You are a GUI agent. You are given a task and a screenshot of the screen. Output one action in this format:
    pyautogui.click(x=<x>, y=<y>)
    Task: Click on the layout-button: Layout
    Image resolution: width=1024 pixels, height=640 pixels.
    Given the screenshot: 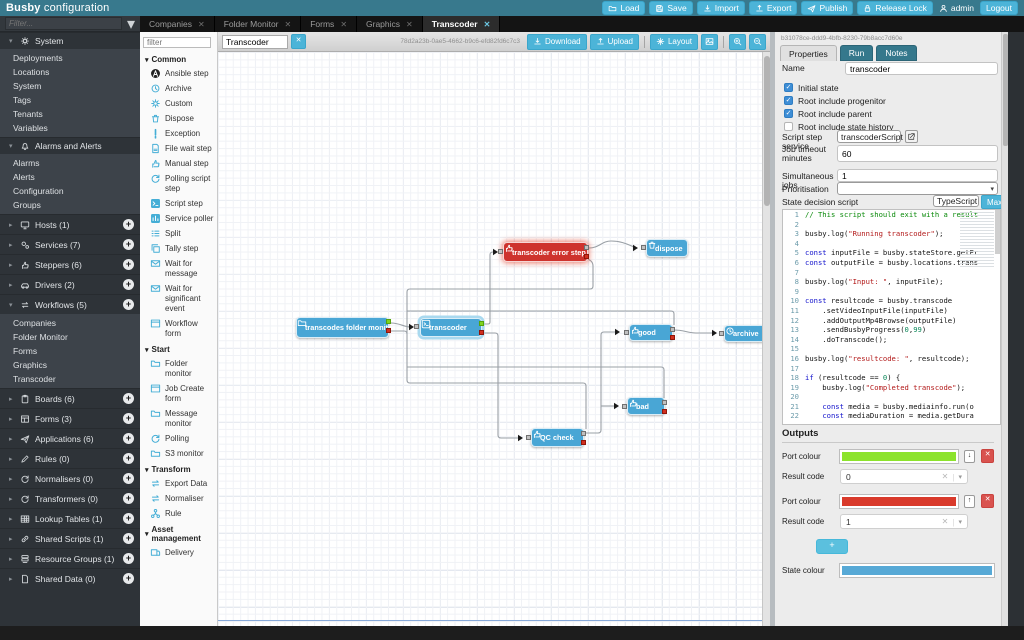 What is the action you would take?
    pyautogui.click(x=673, y=41)
    